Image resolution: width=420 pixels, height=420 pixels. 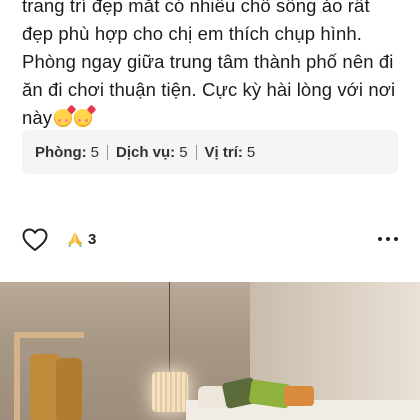 What do you see at coordinates (223, 152) in the screenshot?
I see `rating-location-label: Vị trí:` at bounding box center [223, 152].